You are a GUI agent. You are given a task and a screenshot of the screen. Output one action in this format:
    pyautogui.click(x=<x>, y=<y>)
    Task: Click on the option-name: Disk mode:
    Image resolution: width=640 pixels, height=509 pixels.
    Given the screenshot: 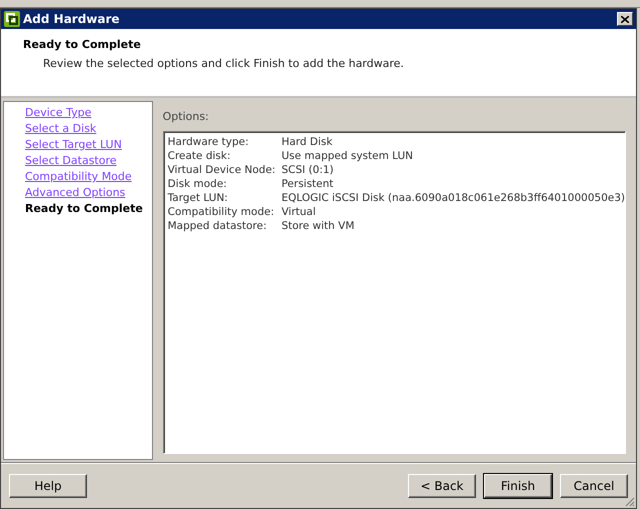 What is the action you would take?
    pyautogui.click(x=198, y=184)
    